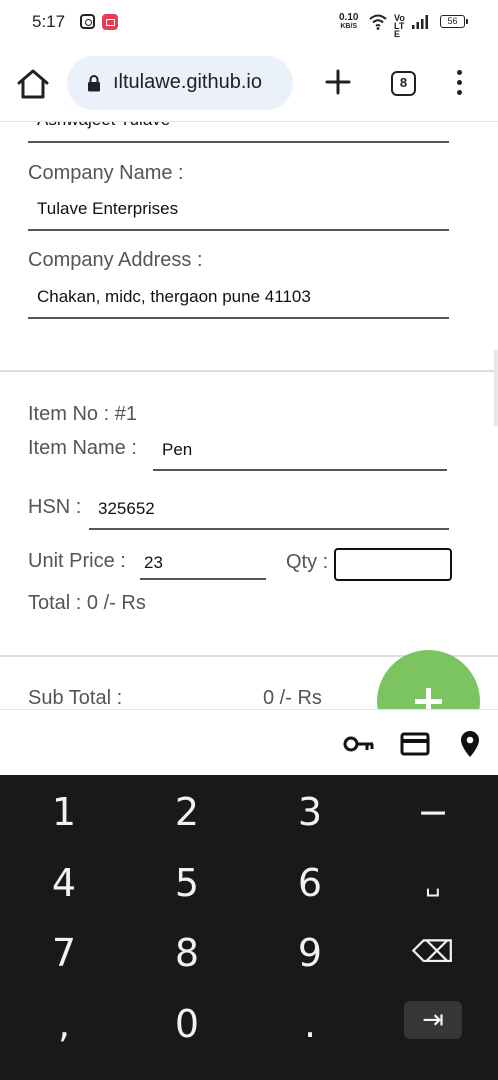  I want to click on address-bar: ıltulawe.github.io, so click(180, 83).